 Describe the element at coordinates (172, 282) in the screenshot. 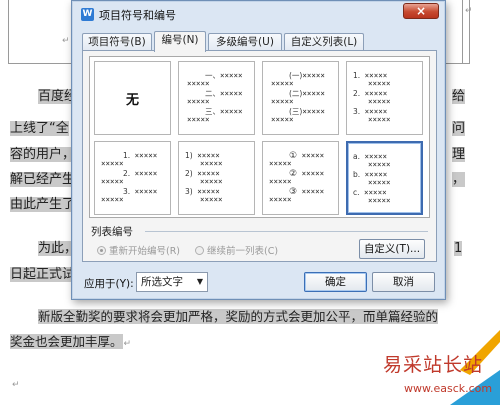

I see `apply-to-select: 所选文字 ▼` at that location.